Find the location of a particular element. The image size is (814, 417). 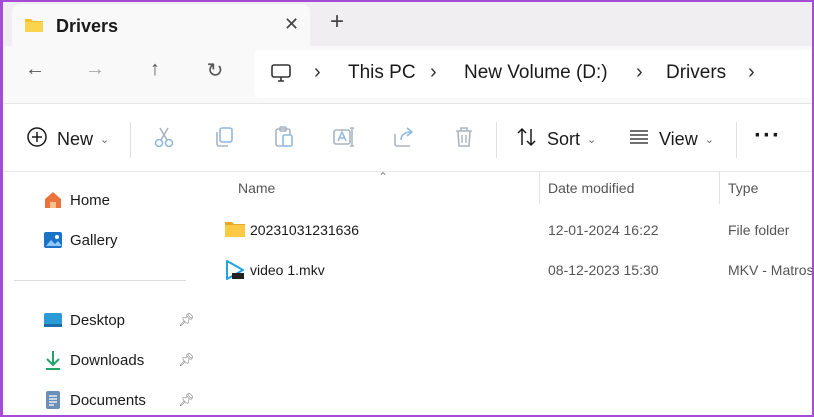

sidebar-divider is located at coordinates (100, 280).